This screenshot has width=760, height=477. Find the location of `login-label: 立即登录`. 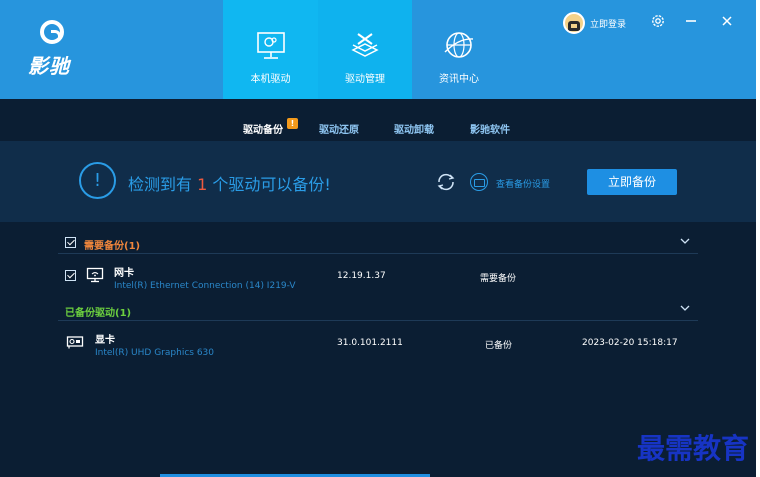

login-label: 立即登录 is located at coordinates (608, 24).